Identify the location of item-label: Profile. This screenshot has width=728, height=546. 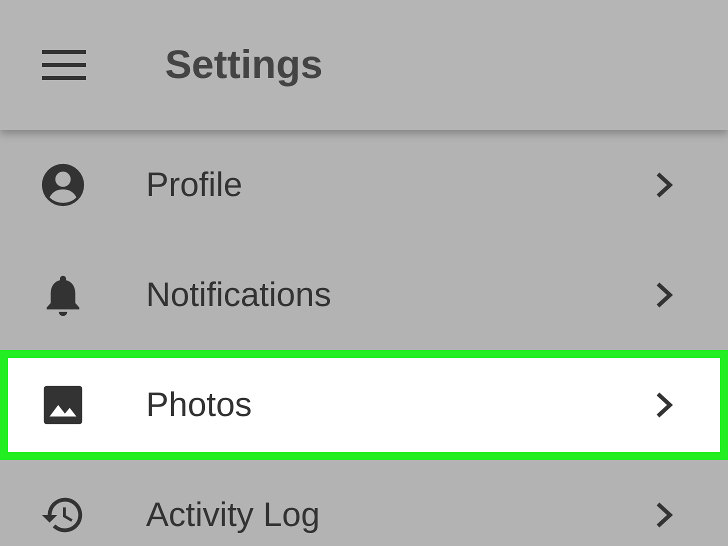
(195, 185).